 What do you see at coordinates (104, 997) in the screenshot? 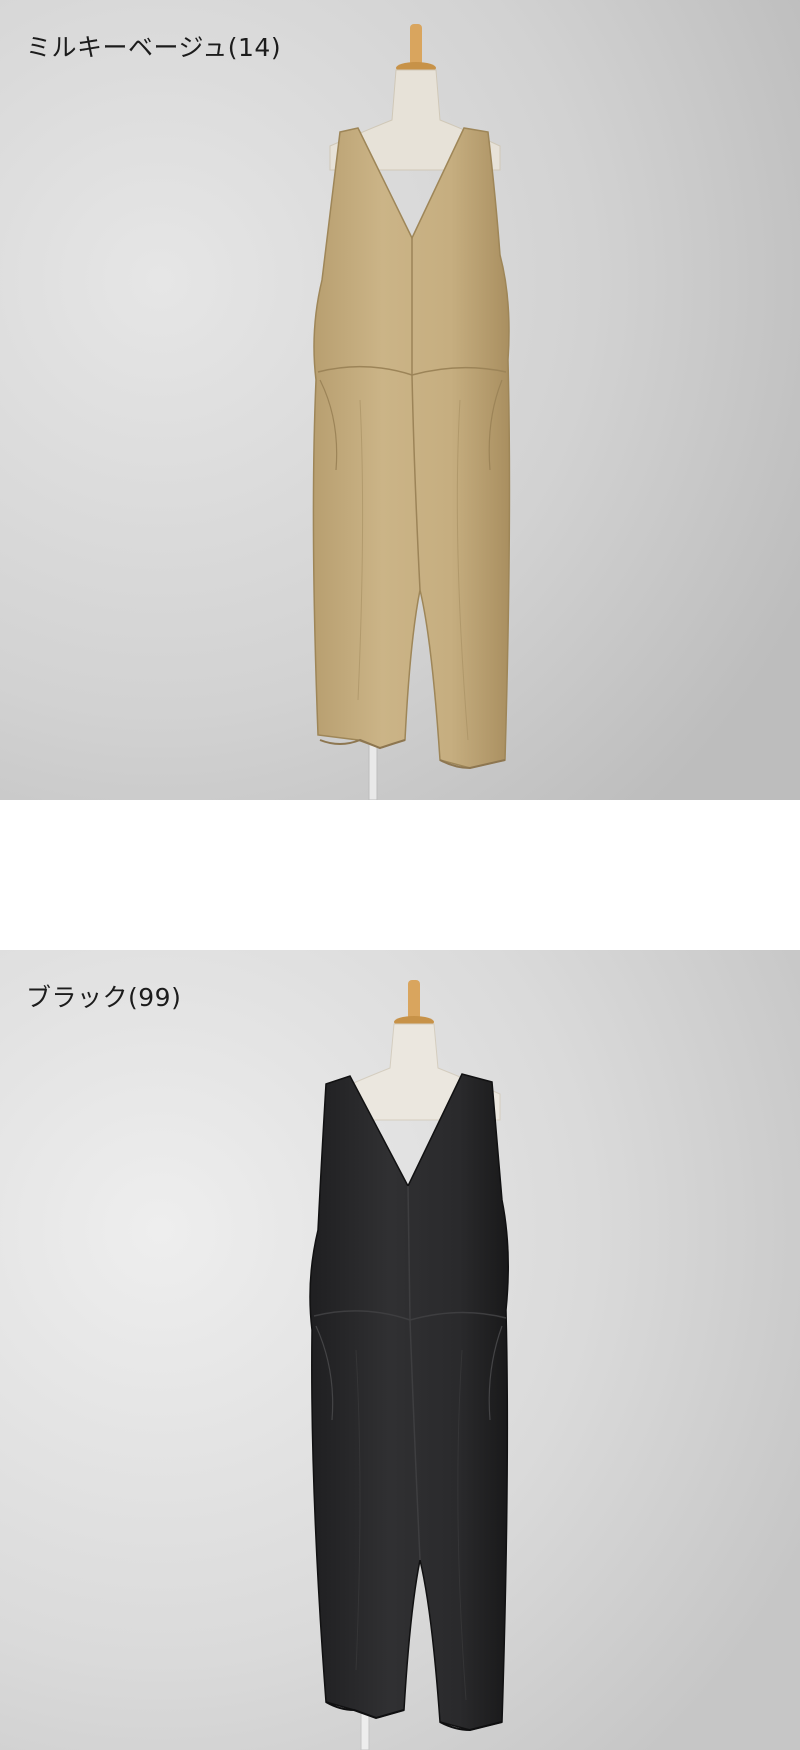
I see `color-variant-label: ブラック(99)` at bounding box center [104, 997].